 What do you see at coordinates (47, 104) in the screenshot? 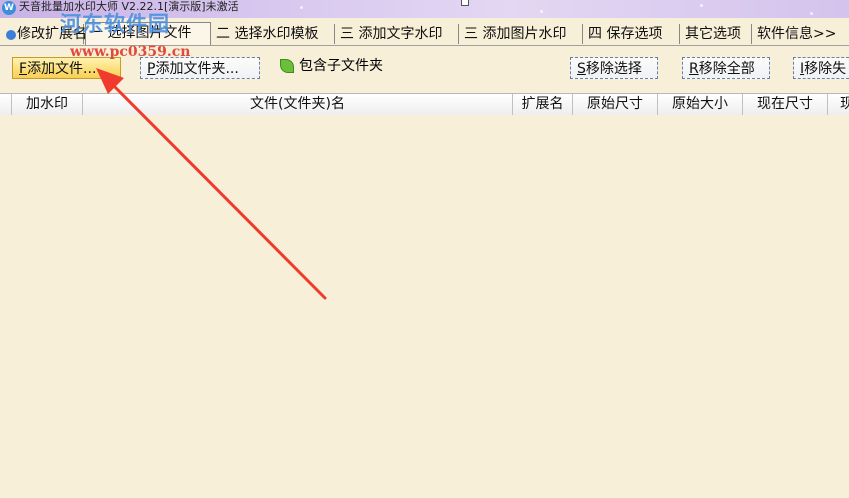
I see `column-header-watermark: 加水印` at bounding box center [47, 104].